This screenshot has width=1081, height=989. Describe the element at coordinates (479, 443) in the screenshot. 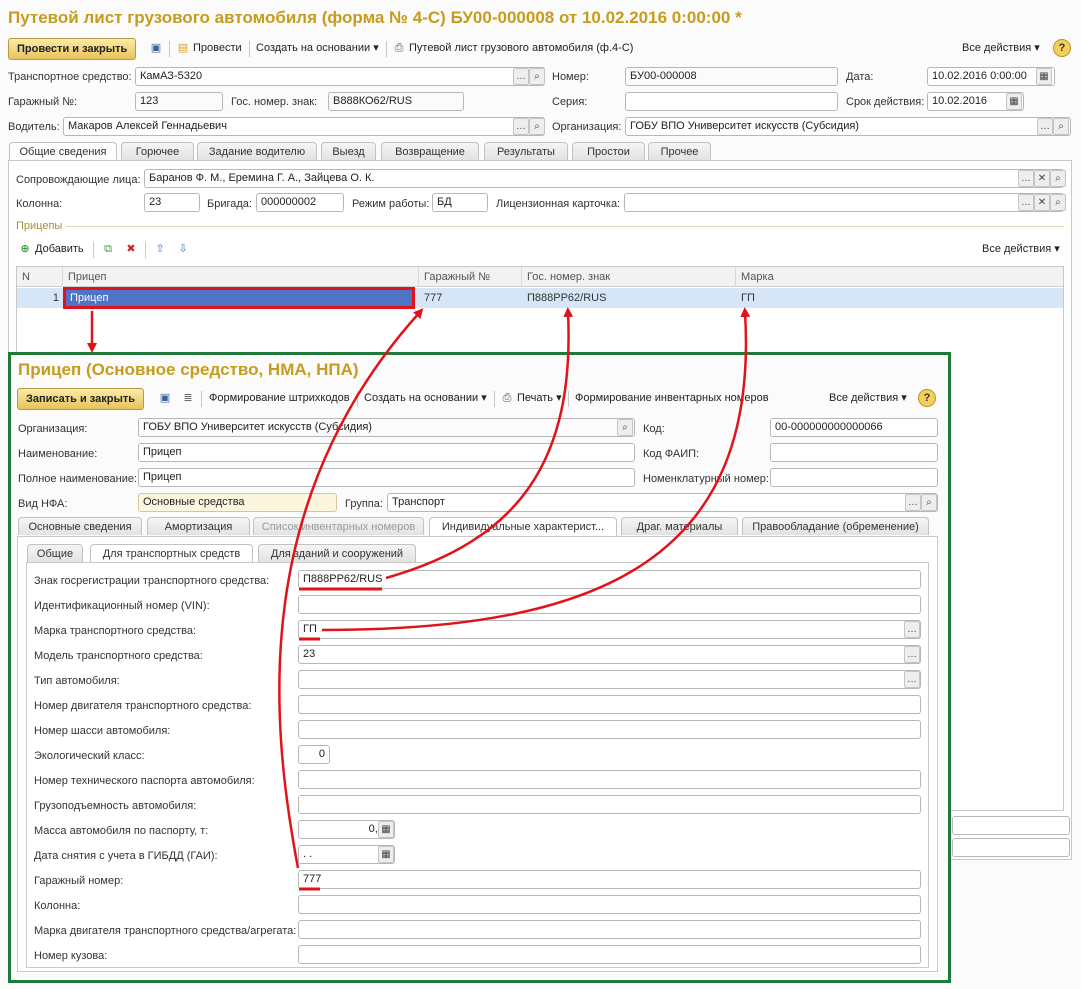

I see `arrow-plate` at that location.